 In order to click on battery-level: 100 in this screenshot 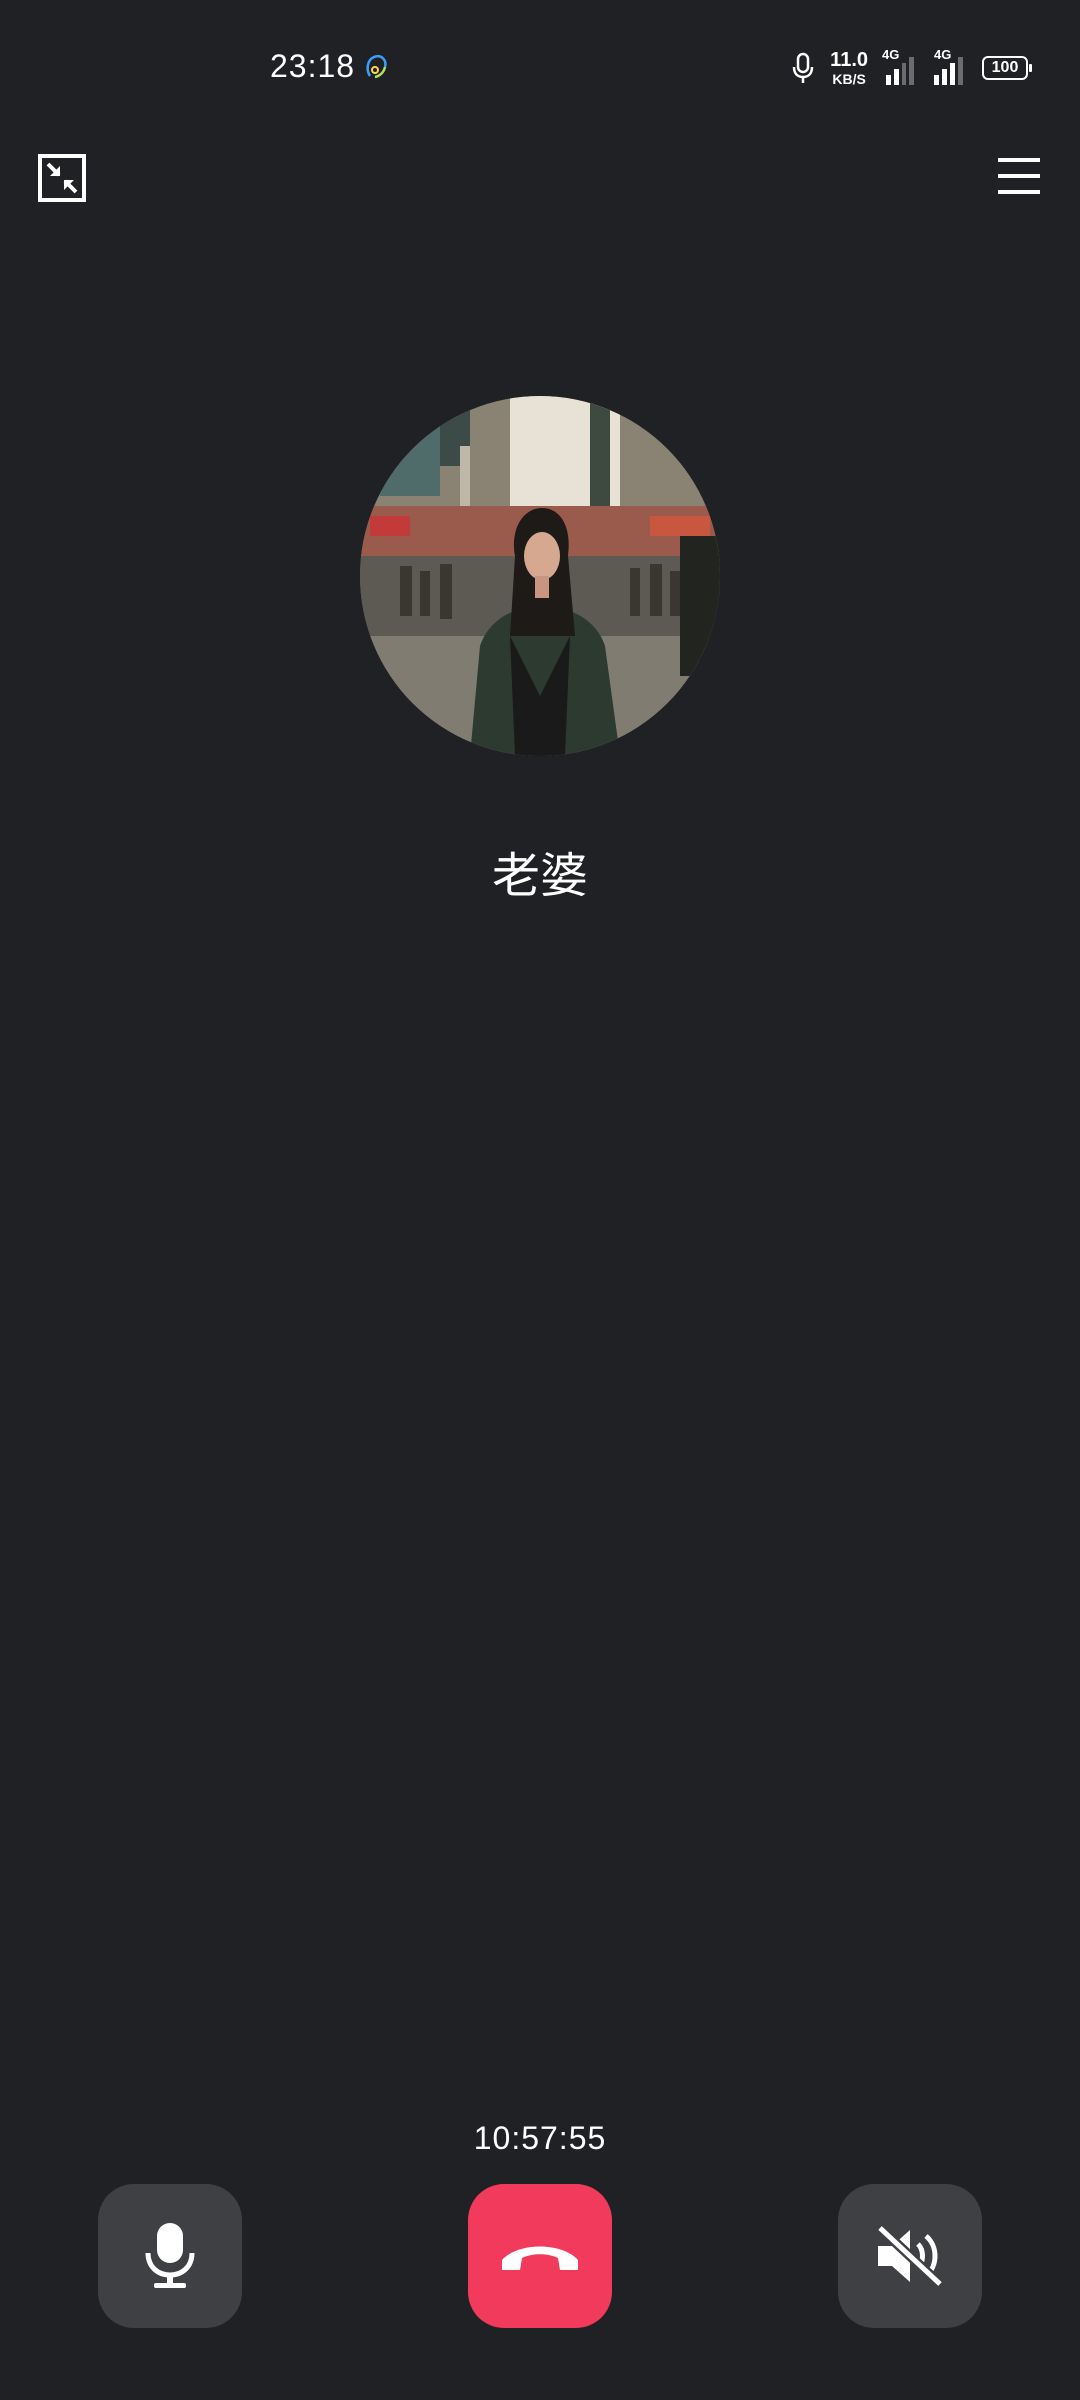, I will do `click(1005, 67)`.